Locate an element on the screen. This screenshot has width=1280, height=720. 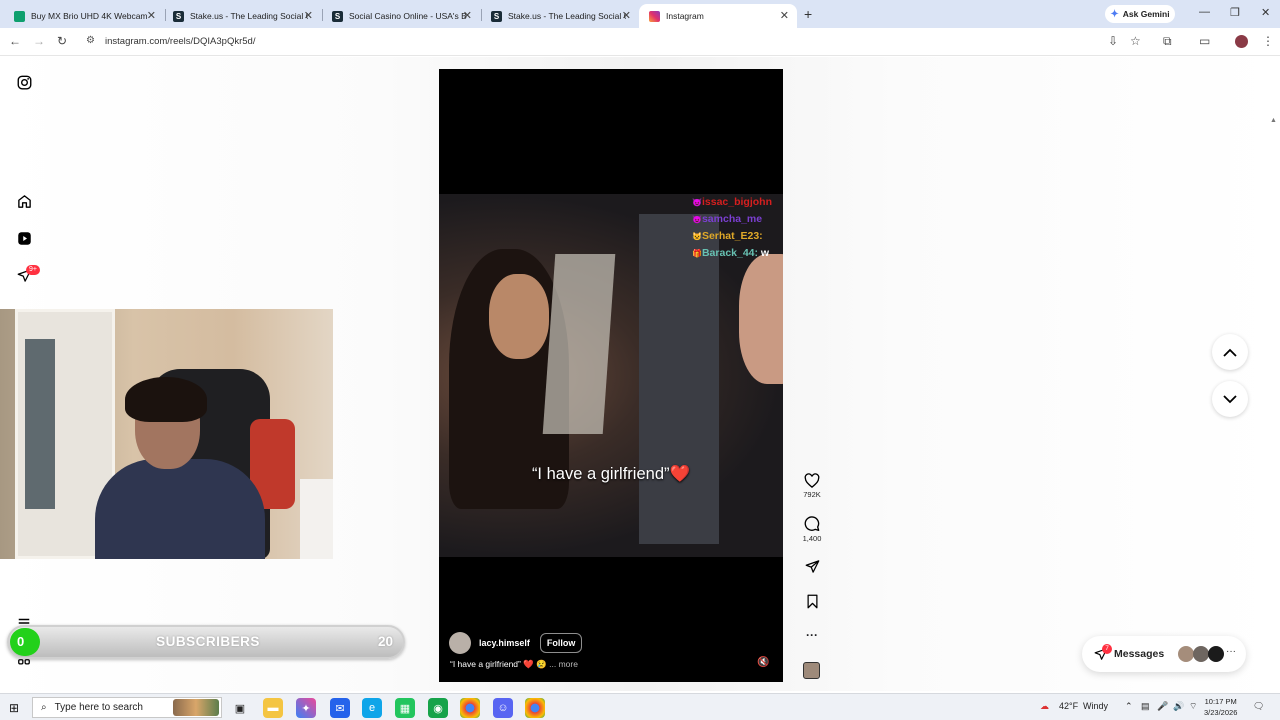
ask-gemini-button: ✦ Ask Gemini is located at coordinates (1140, 14).